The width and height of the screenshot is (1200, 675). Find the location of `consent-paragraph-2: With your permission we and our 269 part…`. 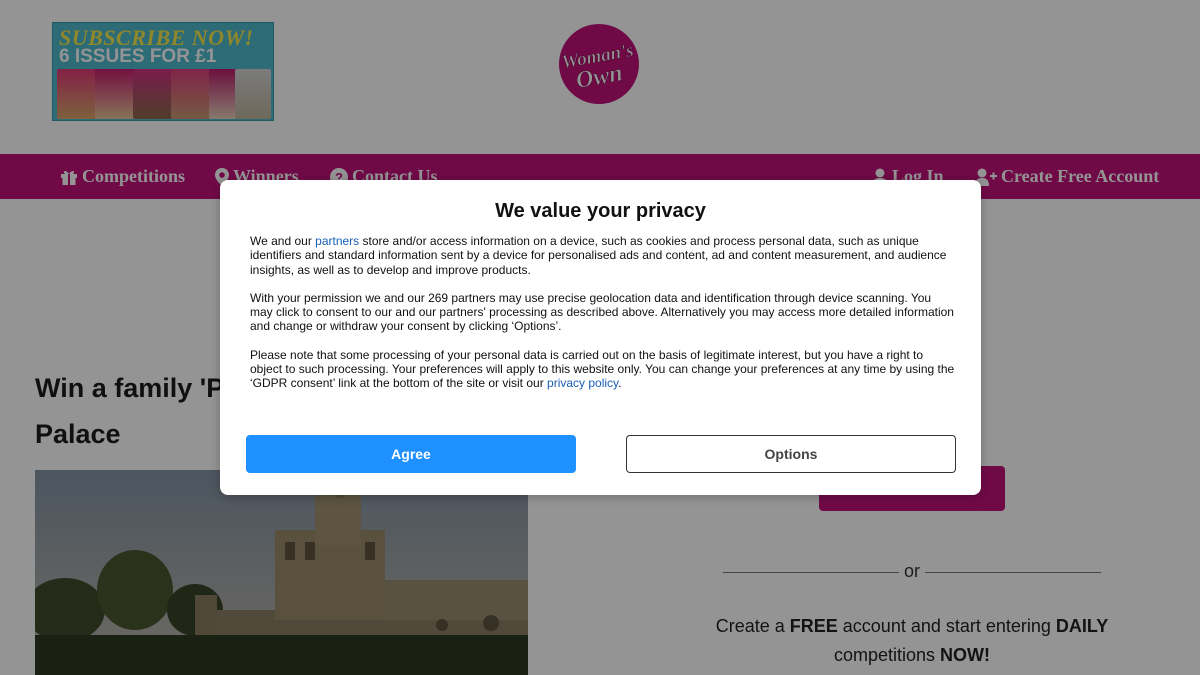

consent-paragraph-2: With your permission we and our 269 part… is located at coordinates (602, 312).